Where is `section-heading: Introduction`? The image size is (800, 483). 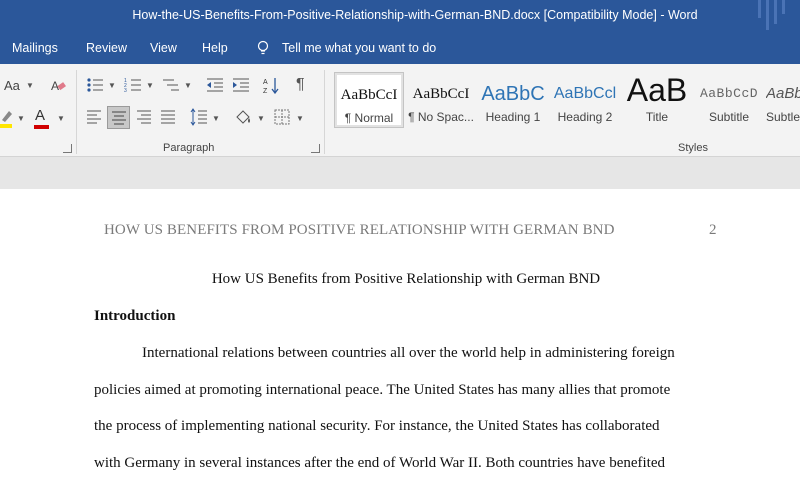
section-heading: Introduction is located at coordinates (134, 316).